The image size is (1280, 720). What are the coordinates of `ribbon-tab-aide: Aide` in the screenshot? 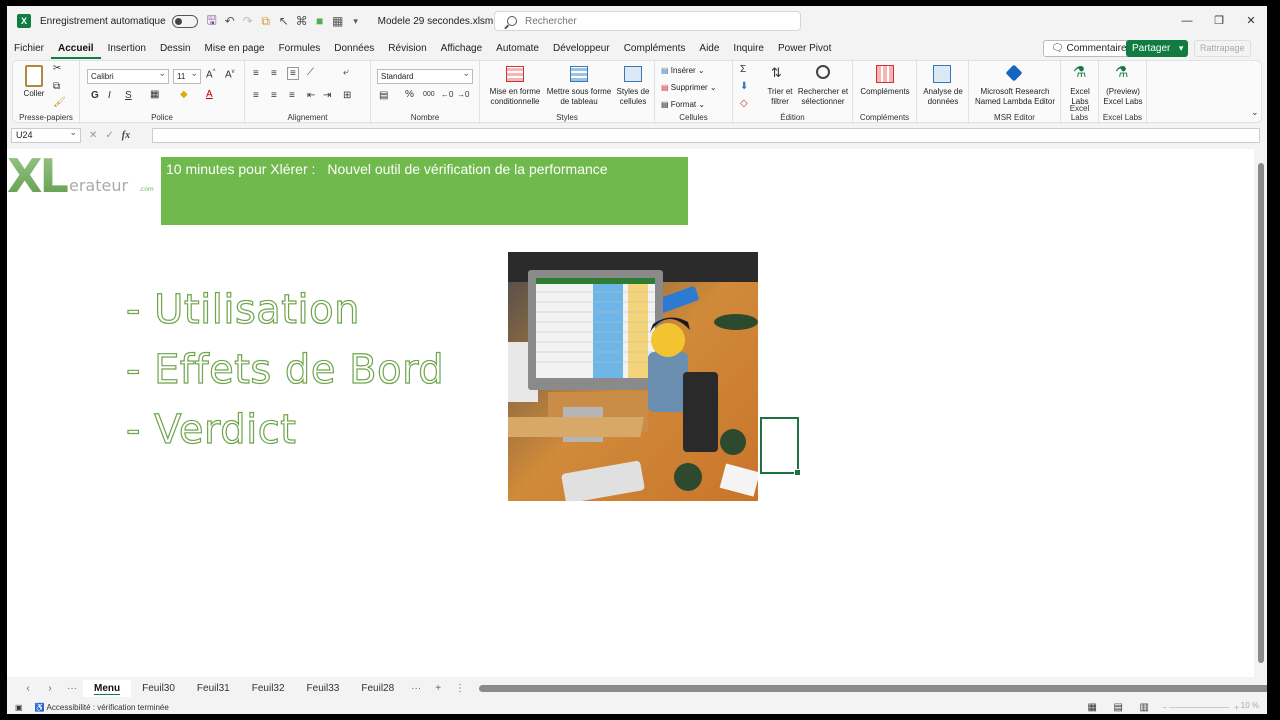 It's located at (709, 49).